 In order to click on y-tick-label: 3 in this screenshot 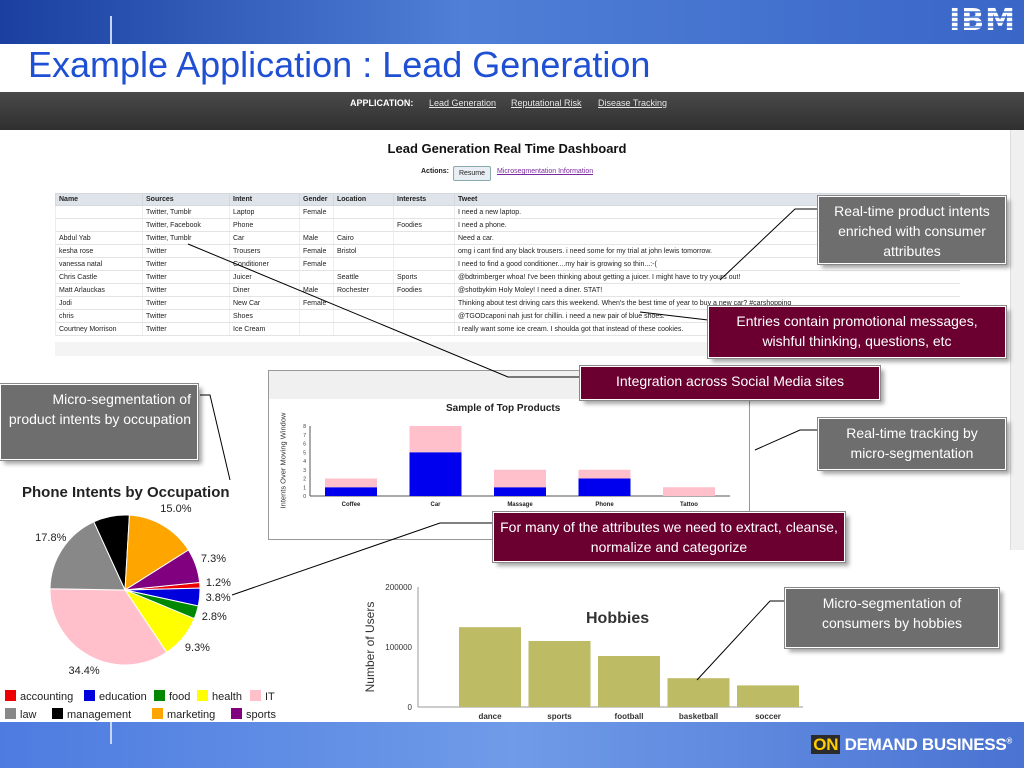, I will do `click(304, 471)`.